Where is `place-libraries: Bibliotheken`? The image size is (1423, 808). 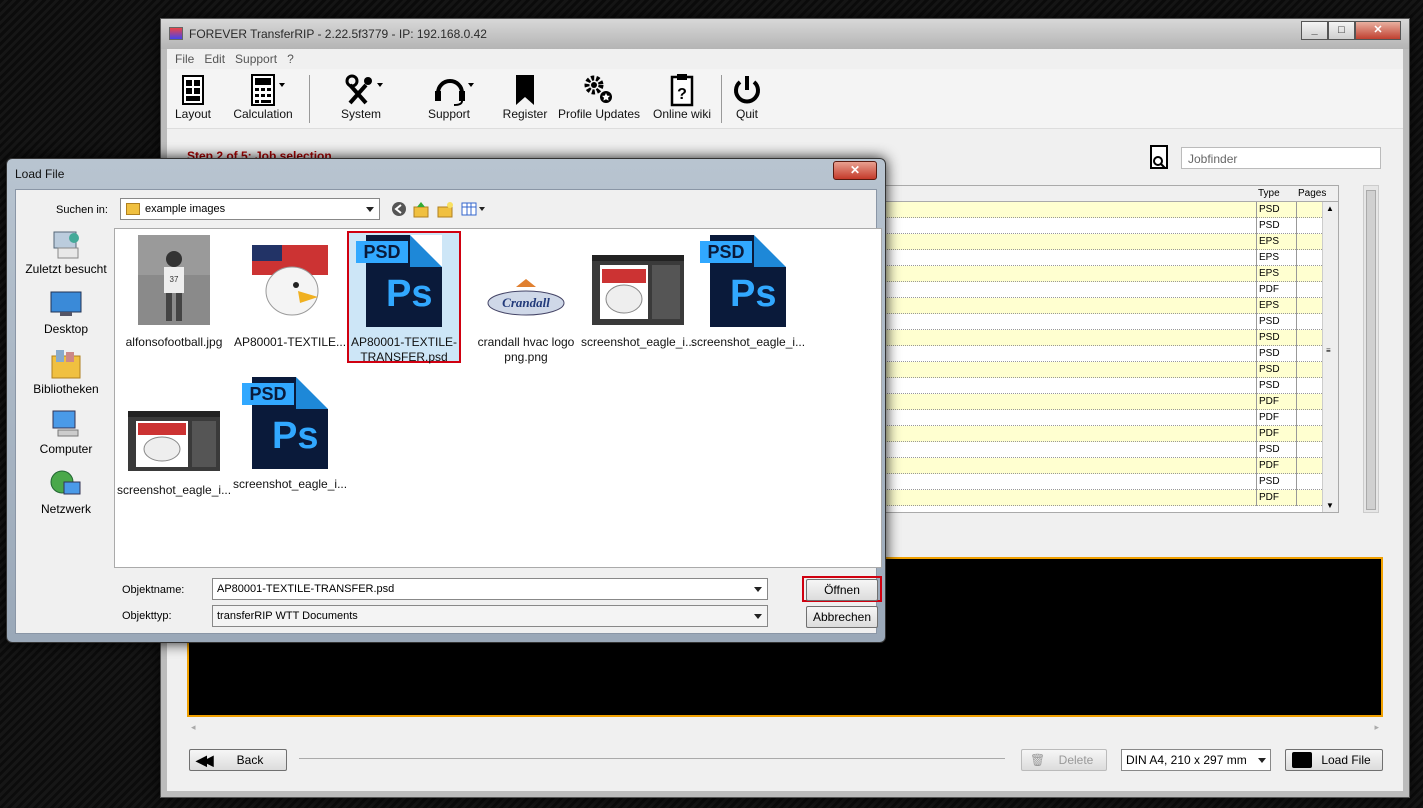
place-libraries: Bibliotheken is located at coordinates (66, 372).